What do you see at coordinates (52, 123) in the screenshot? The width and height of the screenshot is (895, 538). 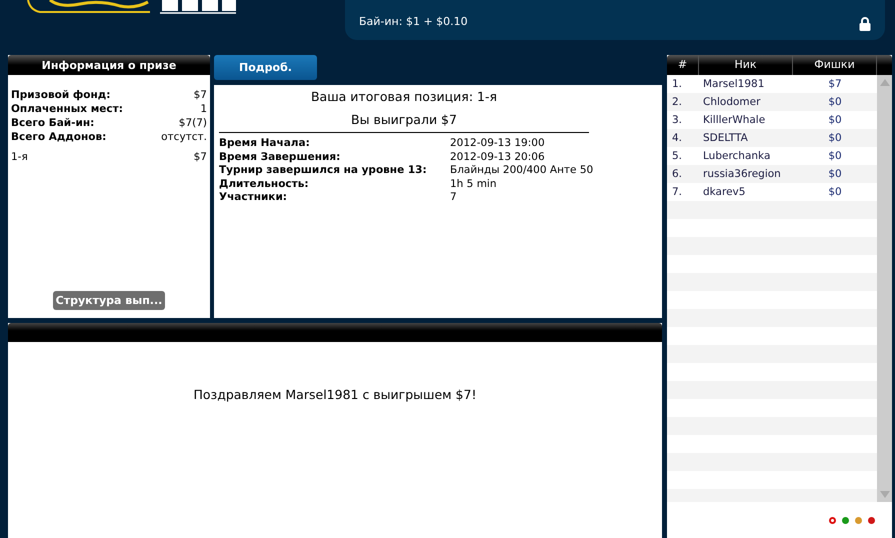 I see `prize-label: Всего Бай-ин:` at bounding box center [52, 123].